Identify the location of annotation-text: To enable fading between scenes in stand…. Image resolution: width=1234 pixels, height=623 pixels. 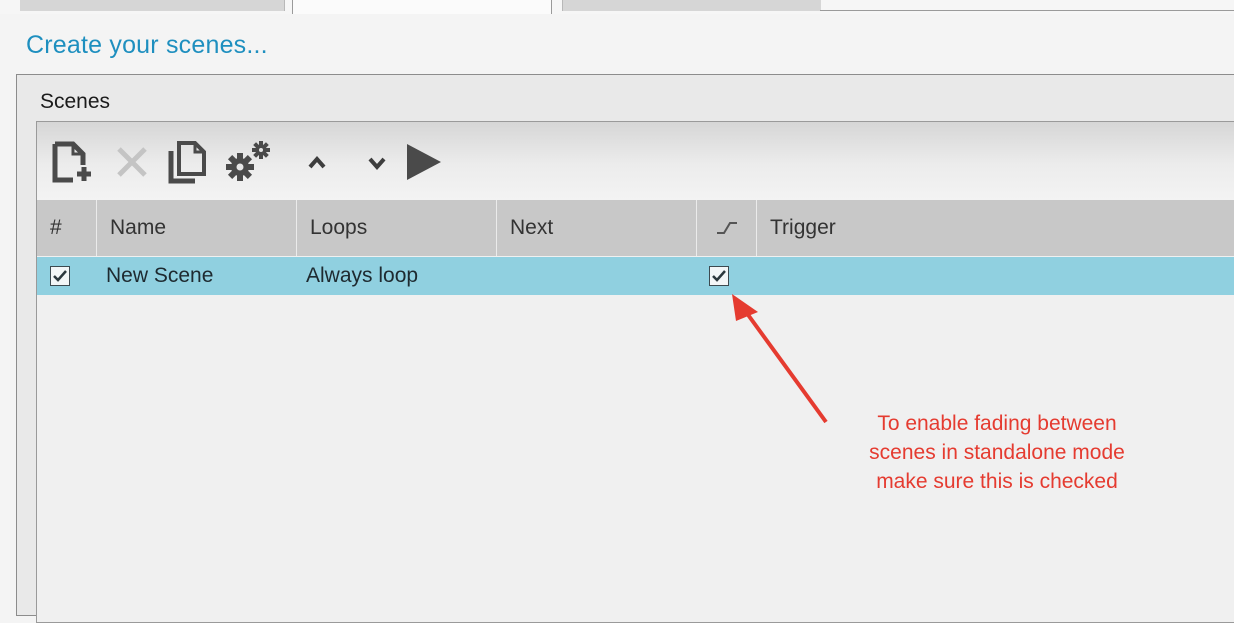
(997, 452).